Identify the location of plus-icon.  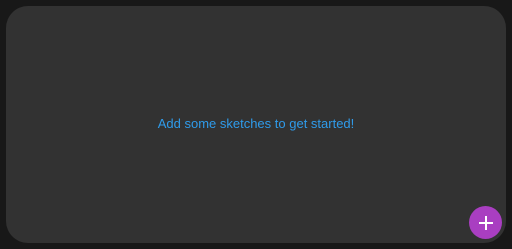
(486, 223).